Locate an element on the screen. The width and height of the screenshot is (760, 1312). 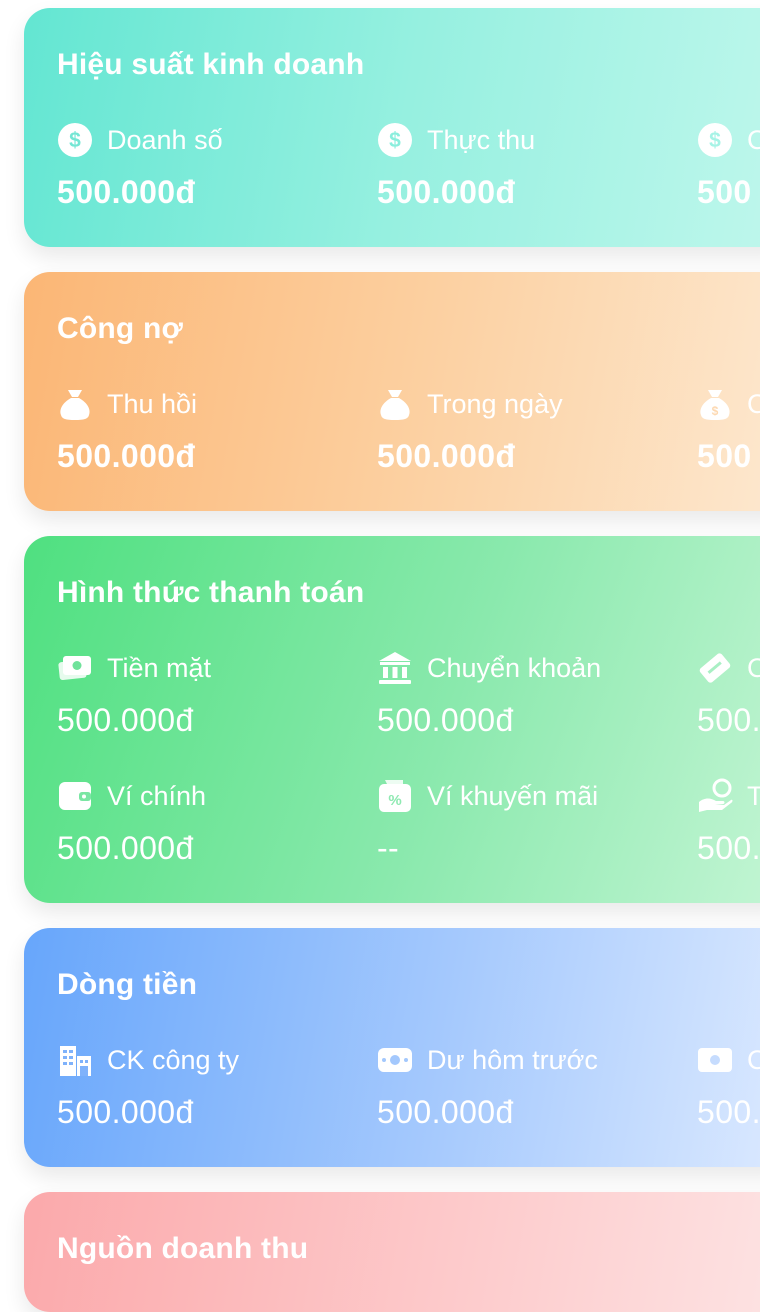
payment-methods-title: Hình thức thanh toán is located at coordinates (211, 592).